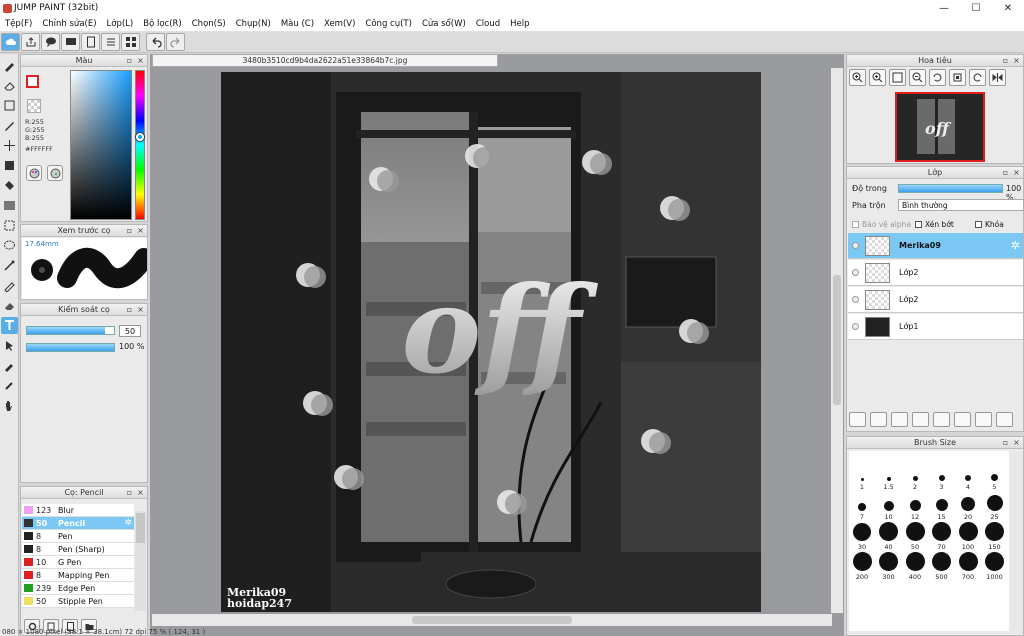  What do you see at coordinates (9, 85) in the screenshot?
I see `tool-eraser` at bounding box center [9, 85].